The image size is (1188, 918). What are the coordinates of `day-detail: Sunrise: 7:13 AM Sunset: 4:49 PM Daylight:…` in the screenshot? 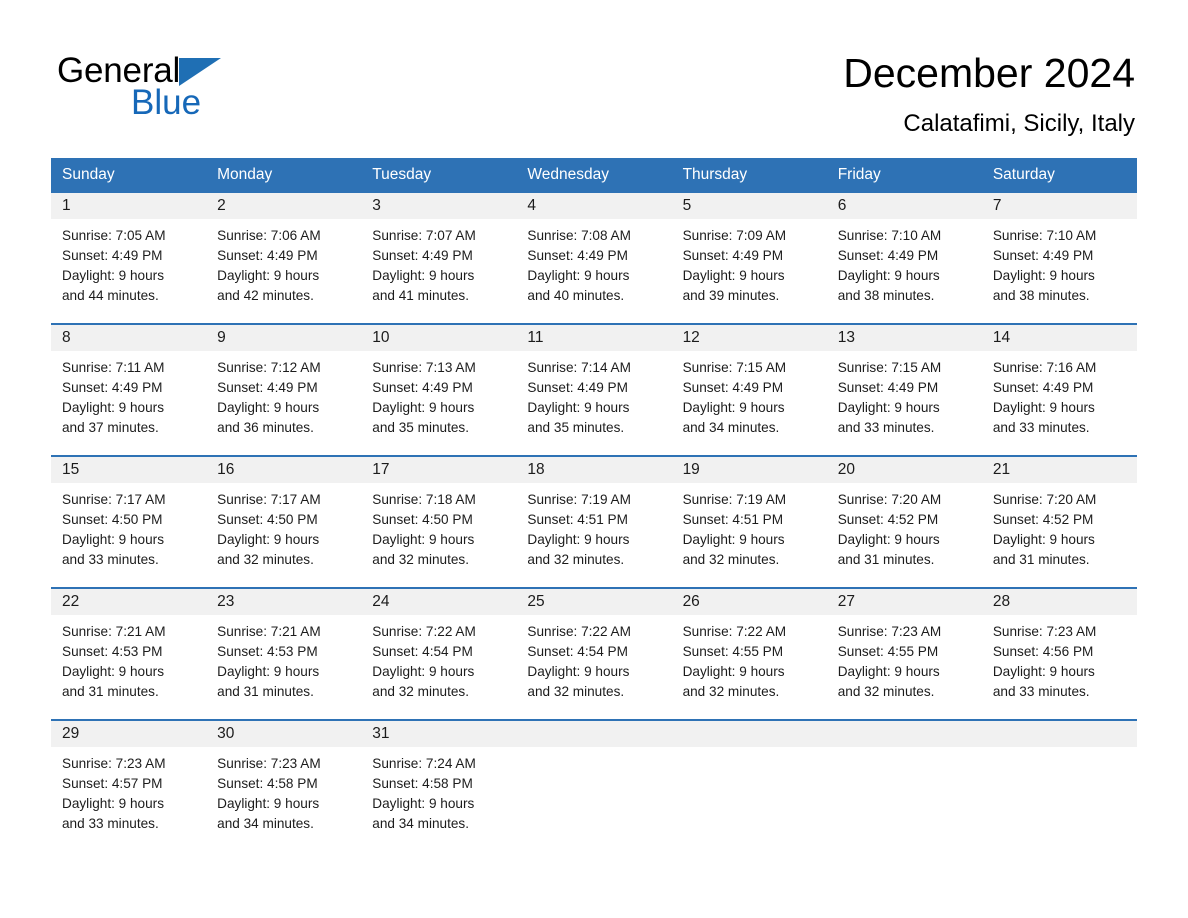 It's located at (438, 394).